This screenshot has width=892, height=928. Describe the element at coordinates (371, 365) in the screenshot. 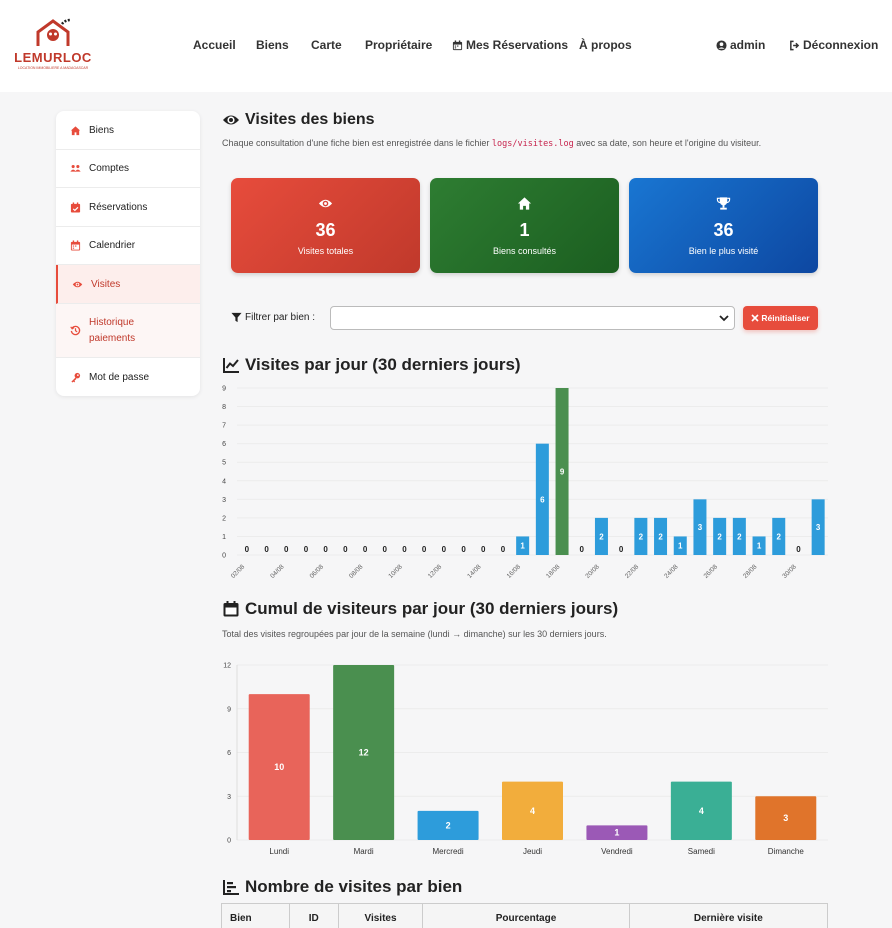

I see `daily-visits-title: Visites par jour (30 derniers jours)` at that location.